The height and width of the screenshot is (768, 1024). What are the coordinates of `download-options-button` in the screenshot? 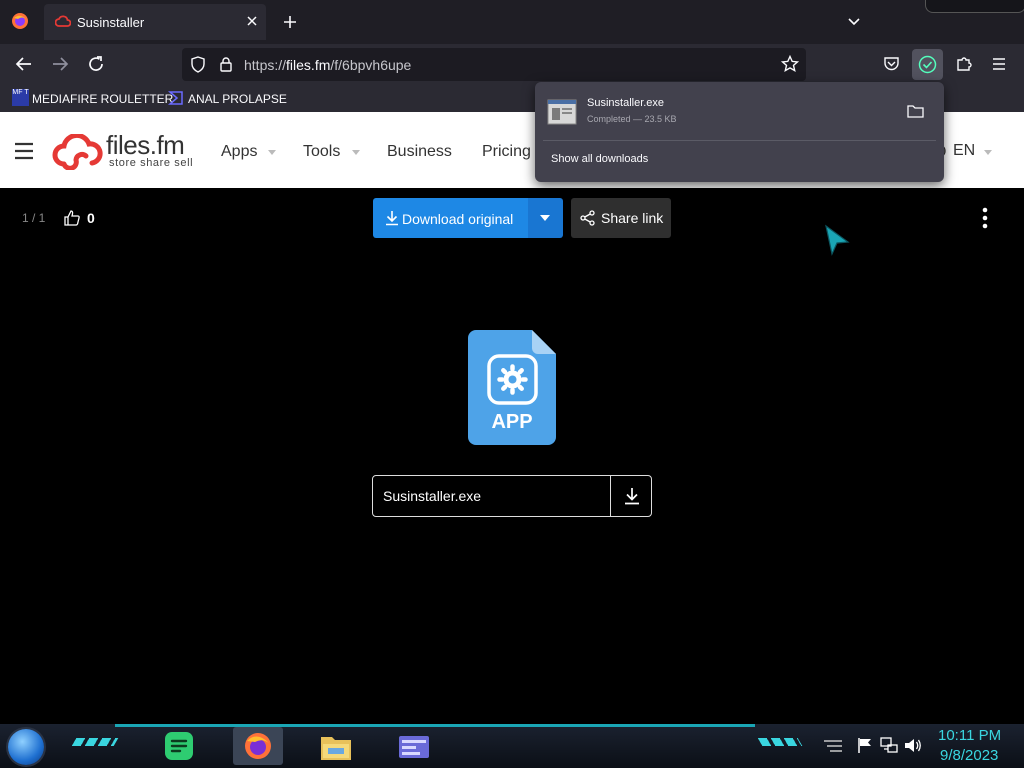 It's located at (545, 218).